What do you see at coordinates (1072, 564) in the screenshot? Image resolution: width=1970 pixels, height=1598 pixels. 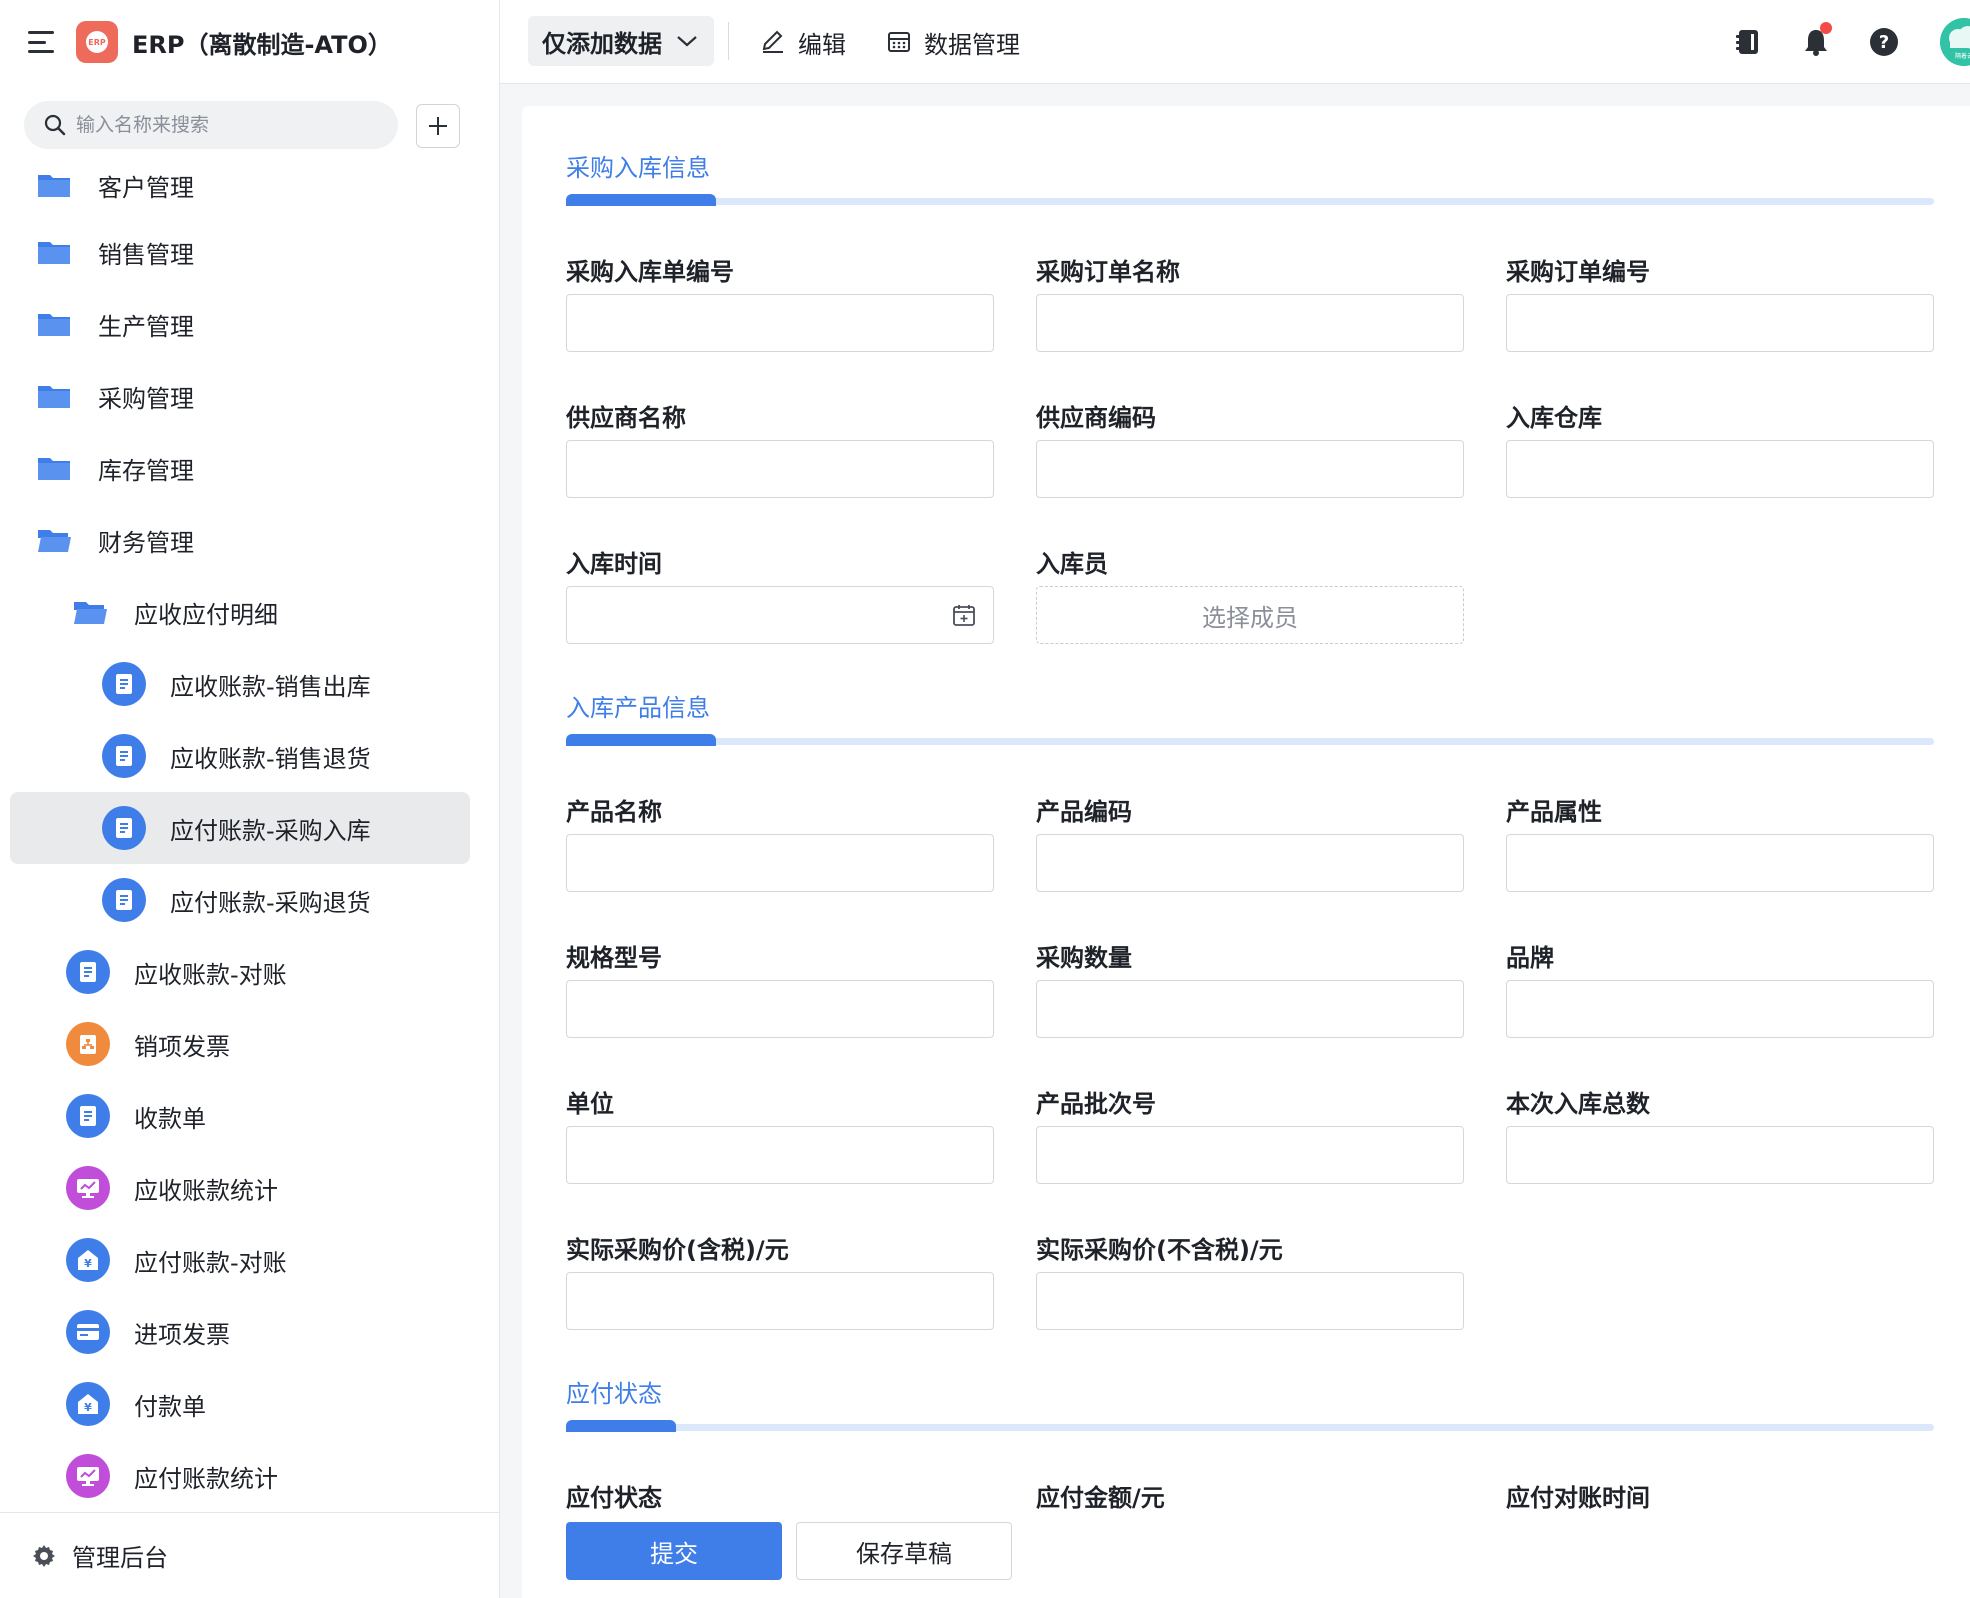 I see `field-label-inbound-staff: 入库员` at bounding box center [1072, 564].